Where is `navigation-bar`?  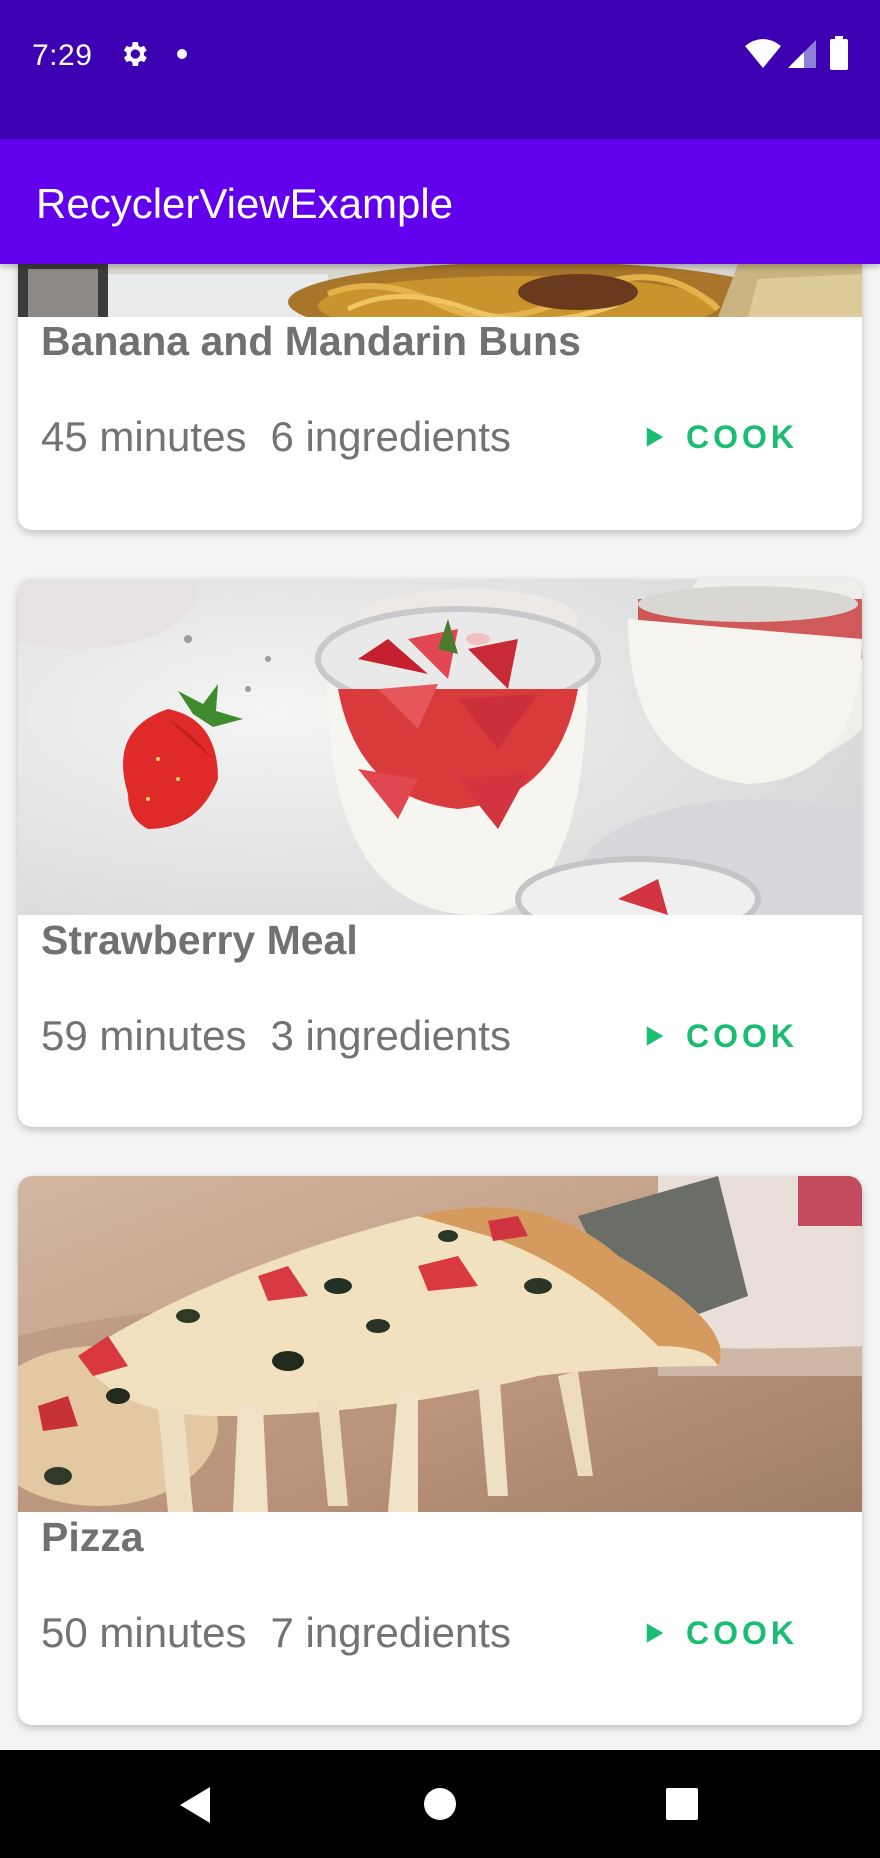
navigation-bar is located at coordinates (440, 1804).